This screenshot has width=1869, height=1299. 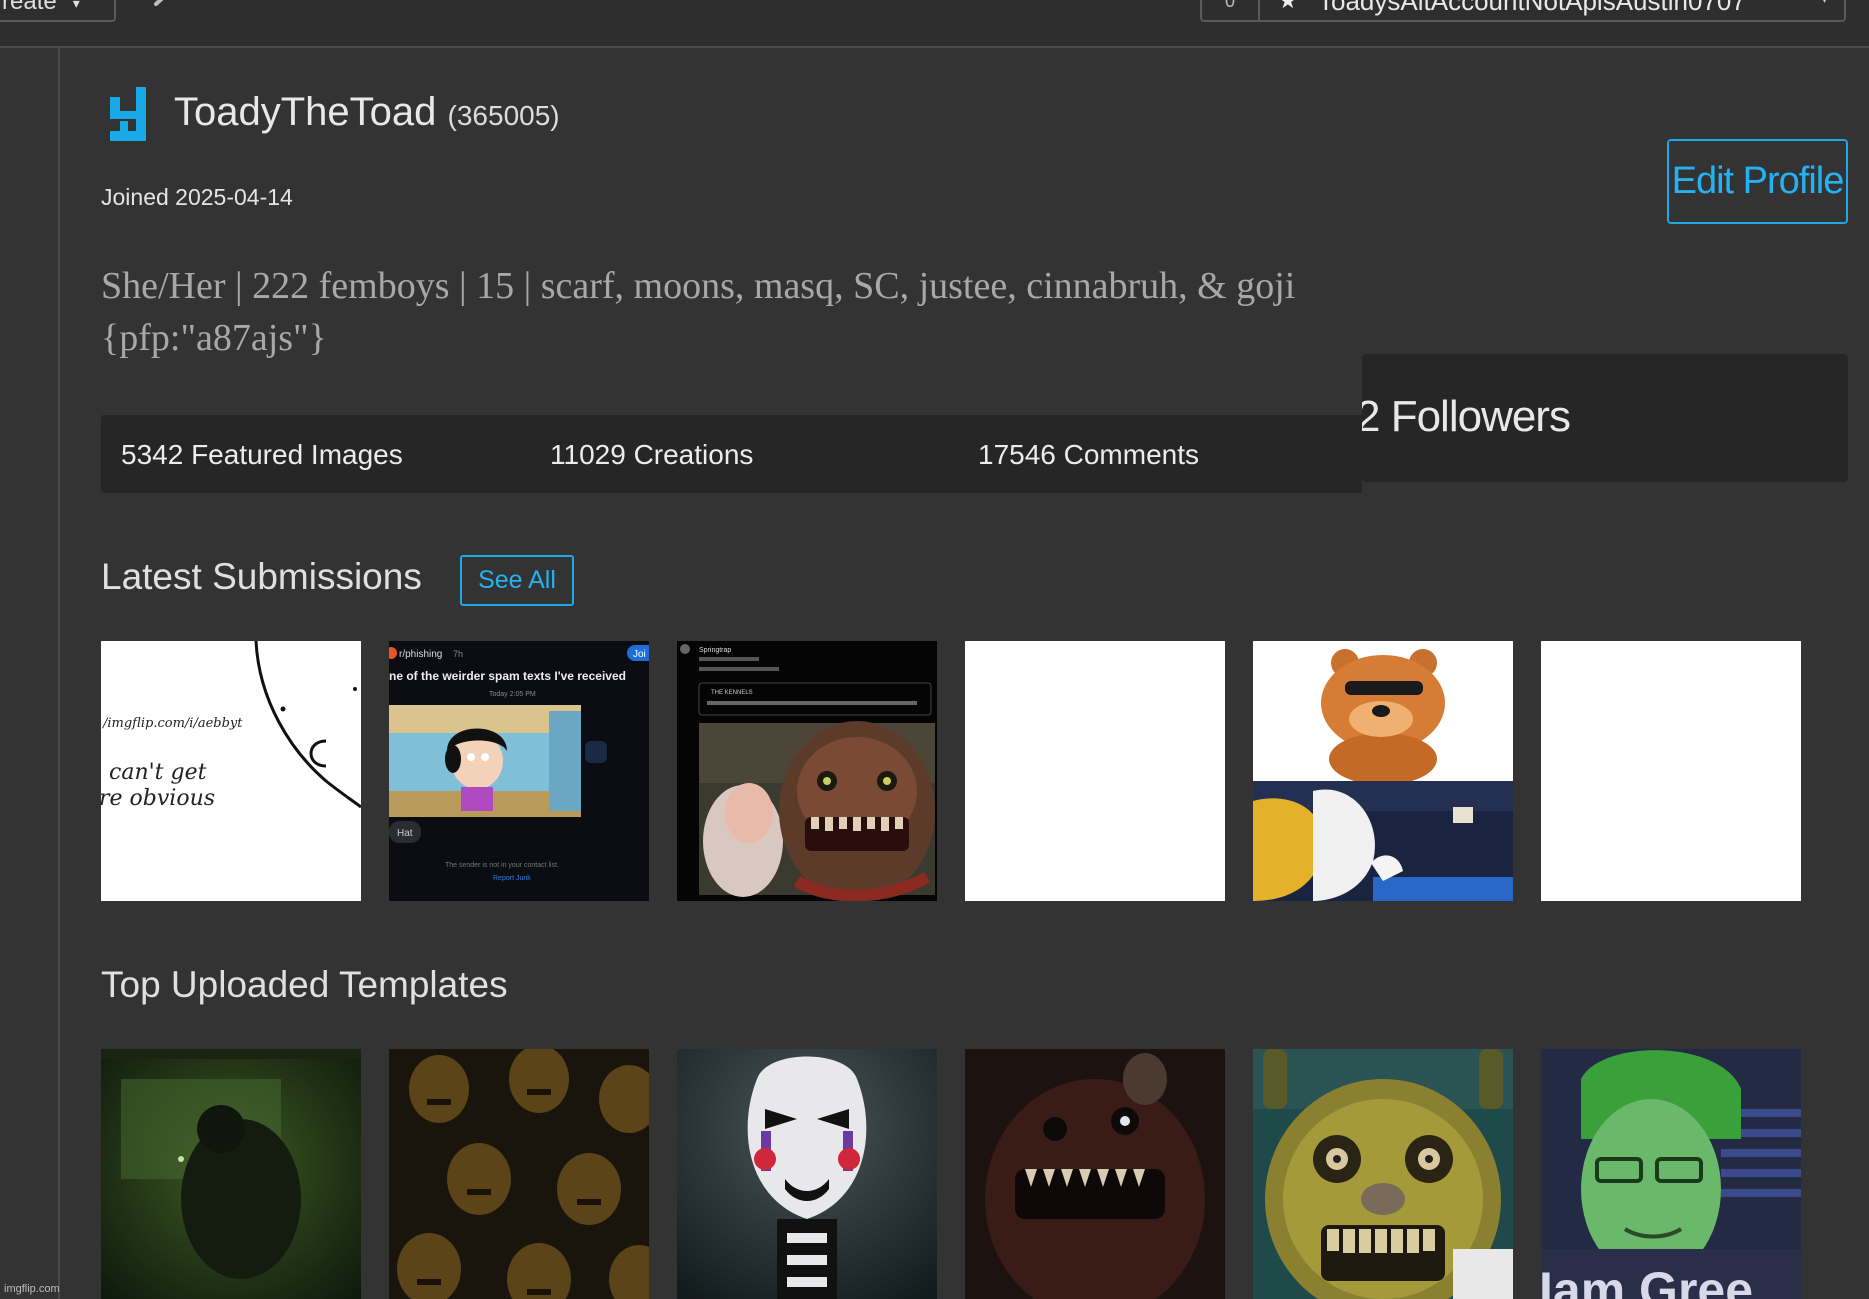 What do you see at coordinates (420, 654) in the screenshot?
I see `post-user: r/phishing` at bounding box center [420, 654].